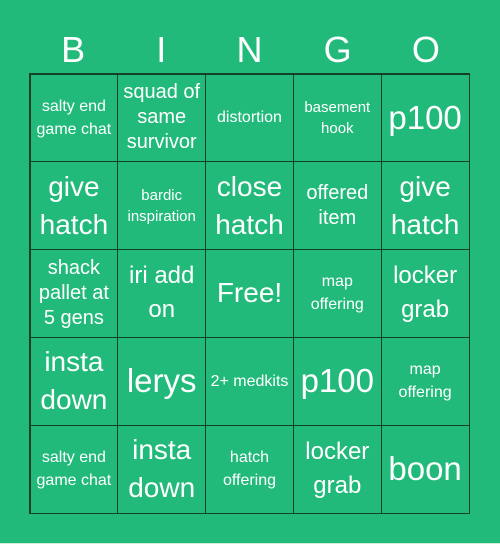  I want to click on cell-text: 2+ medkits, so click(249, 381).